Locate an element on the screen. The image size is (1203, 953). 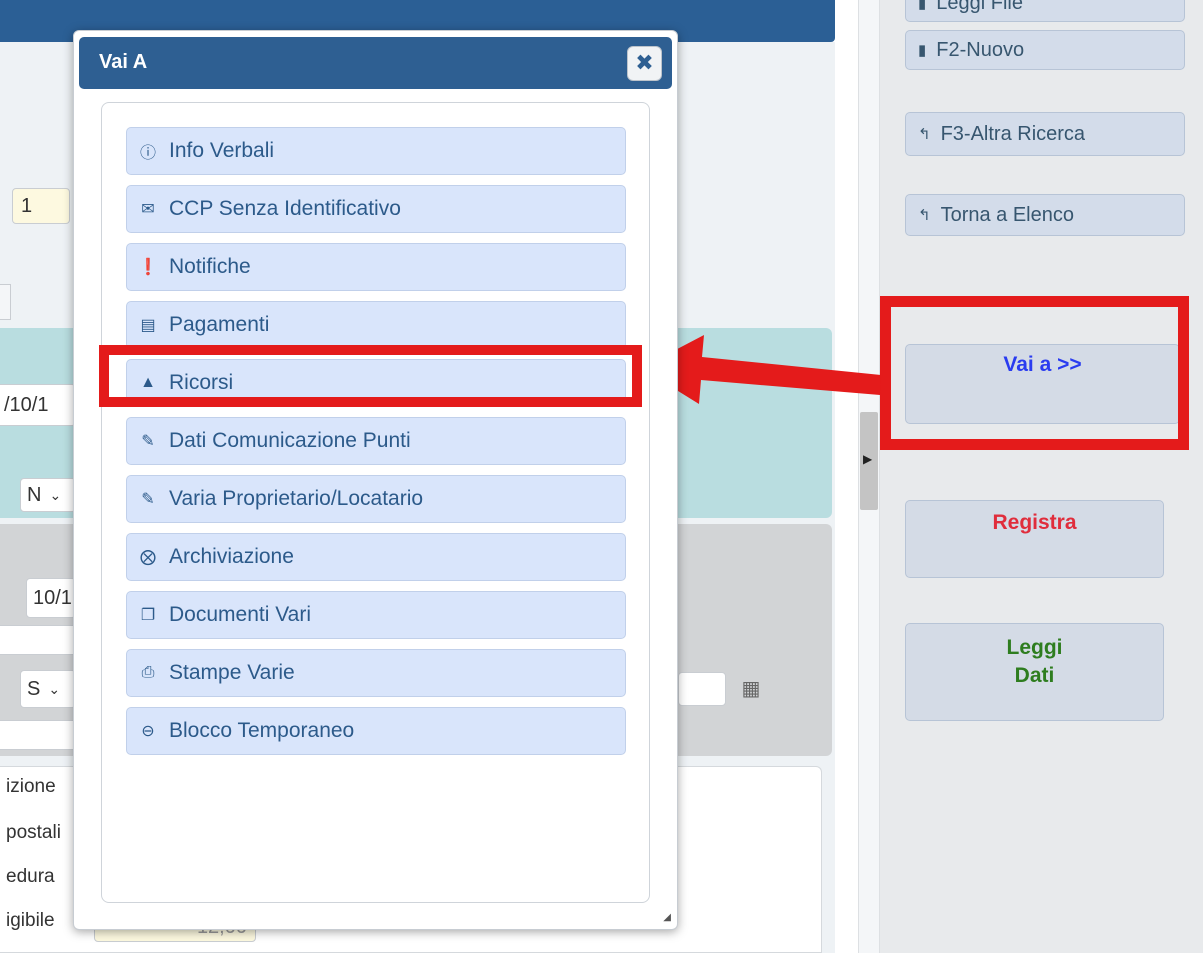
menu-item-label: CCP Senza Identificativo is located at coordinates (285, 208).